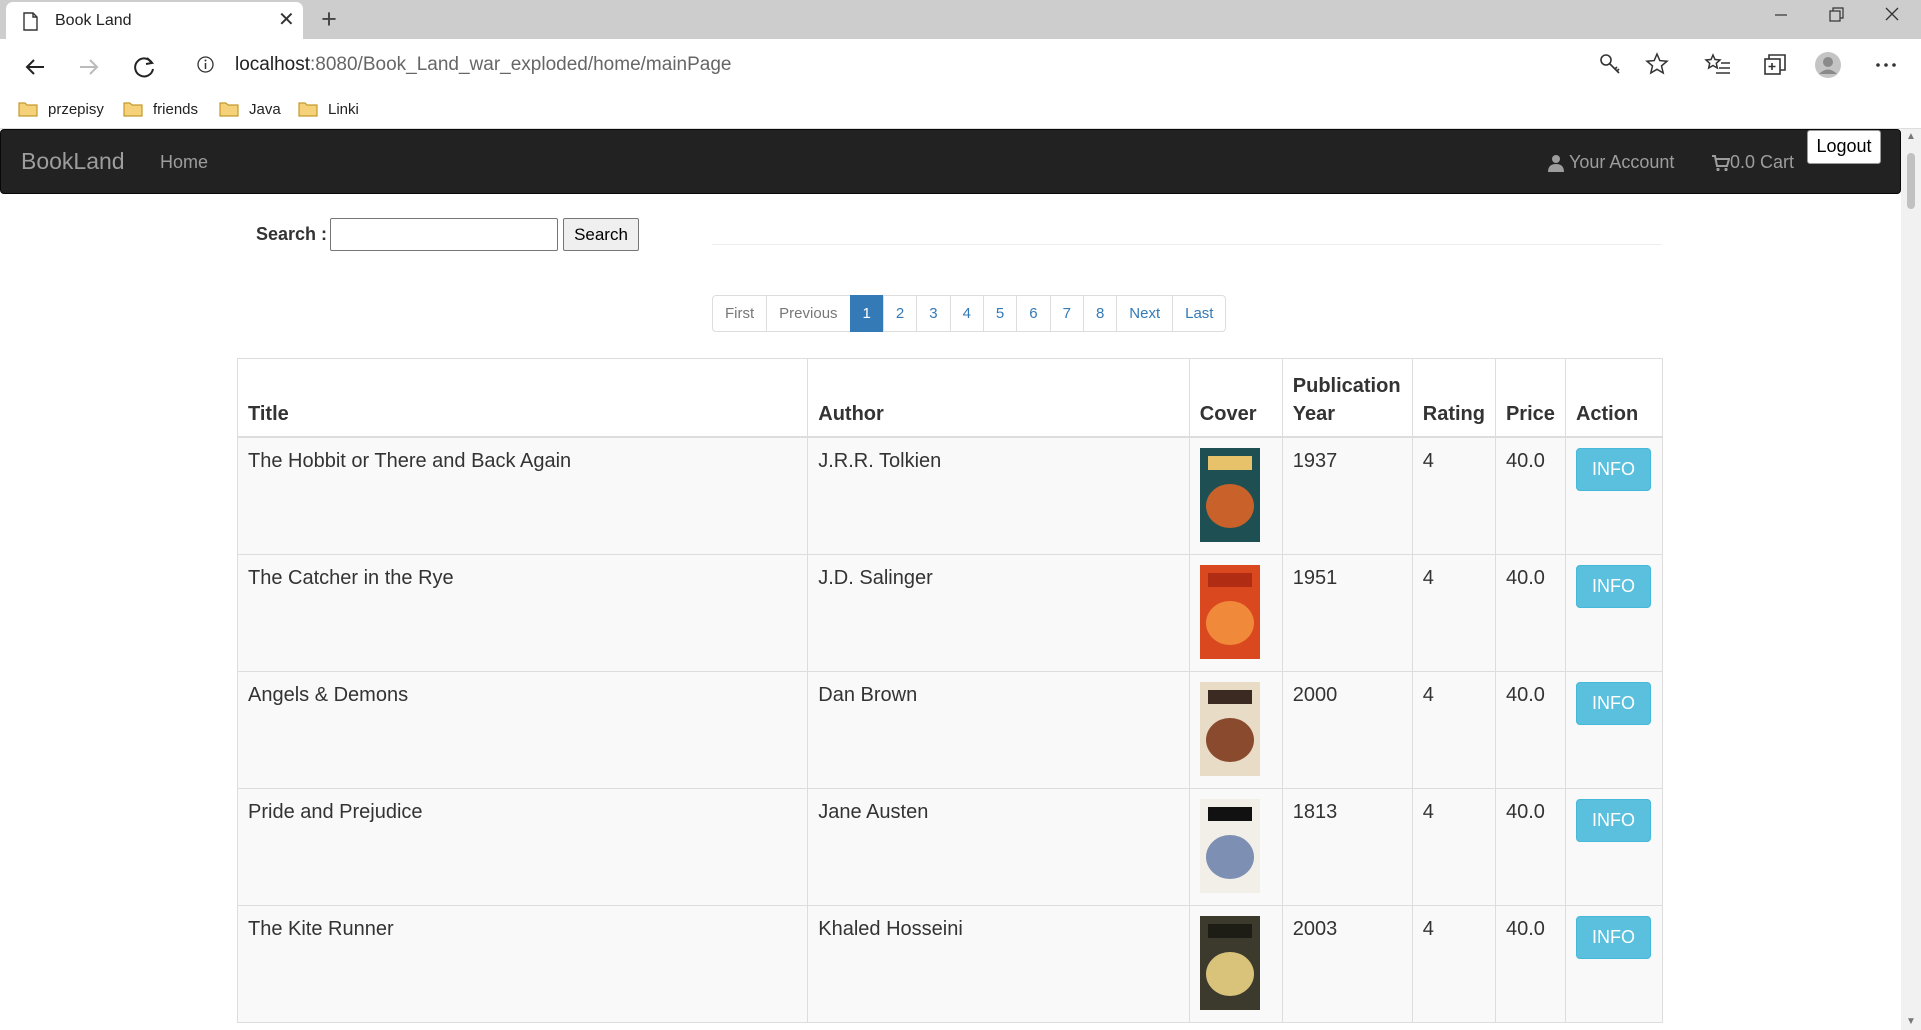  What do you see at coordinates (1892, 16) in the screenshot?
I see `close-window-icon` at bounding box center [1892, 16].